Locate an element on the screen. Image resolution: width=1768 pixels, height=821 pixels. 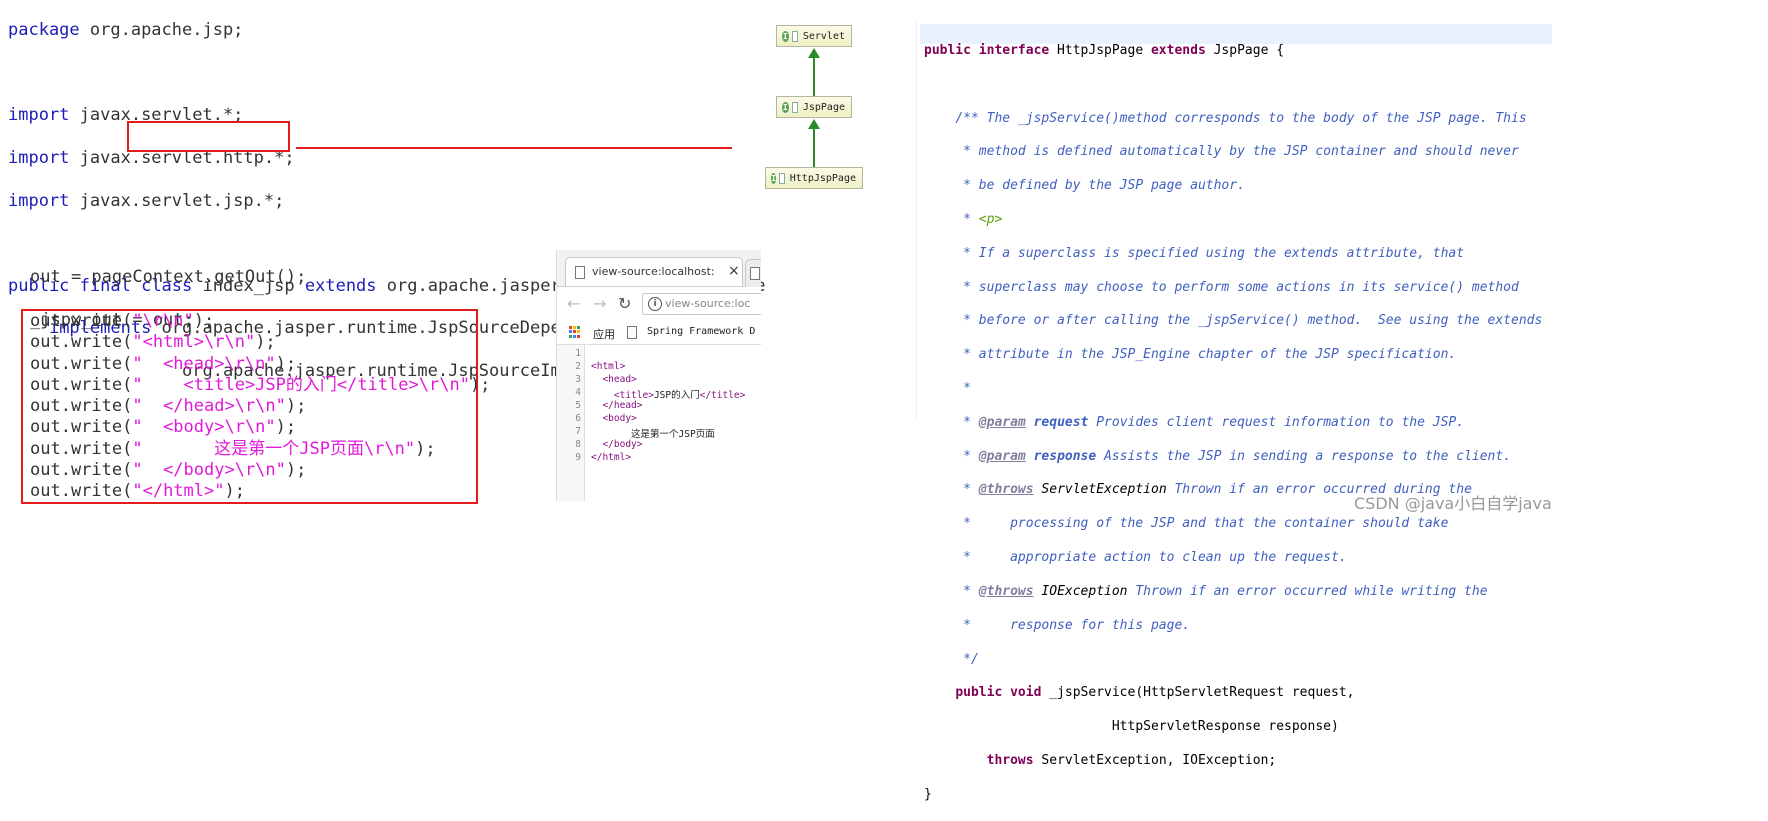
source-line: <title>JSP的入门</title> is located at coordinates (679, 395).